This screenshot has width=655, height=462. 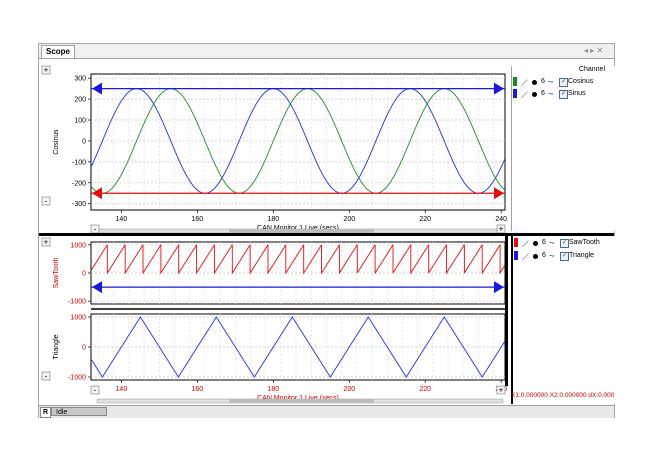 I want to click on y-tick-label: 100, so click(x=80, y=121).